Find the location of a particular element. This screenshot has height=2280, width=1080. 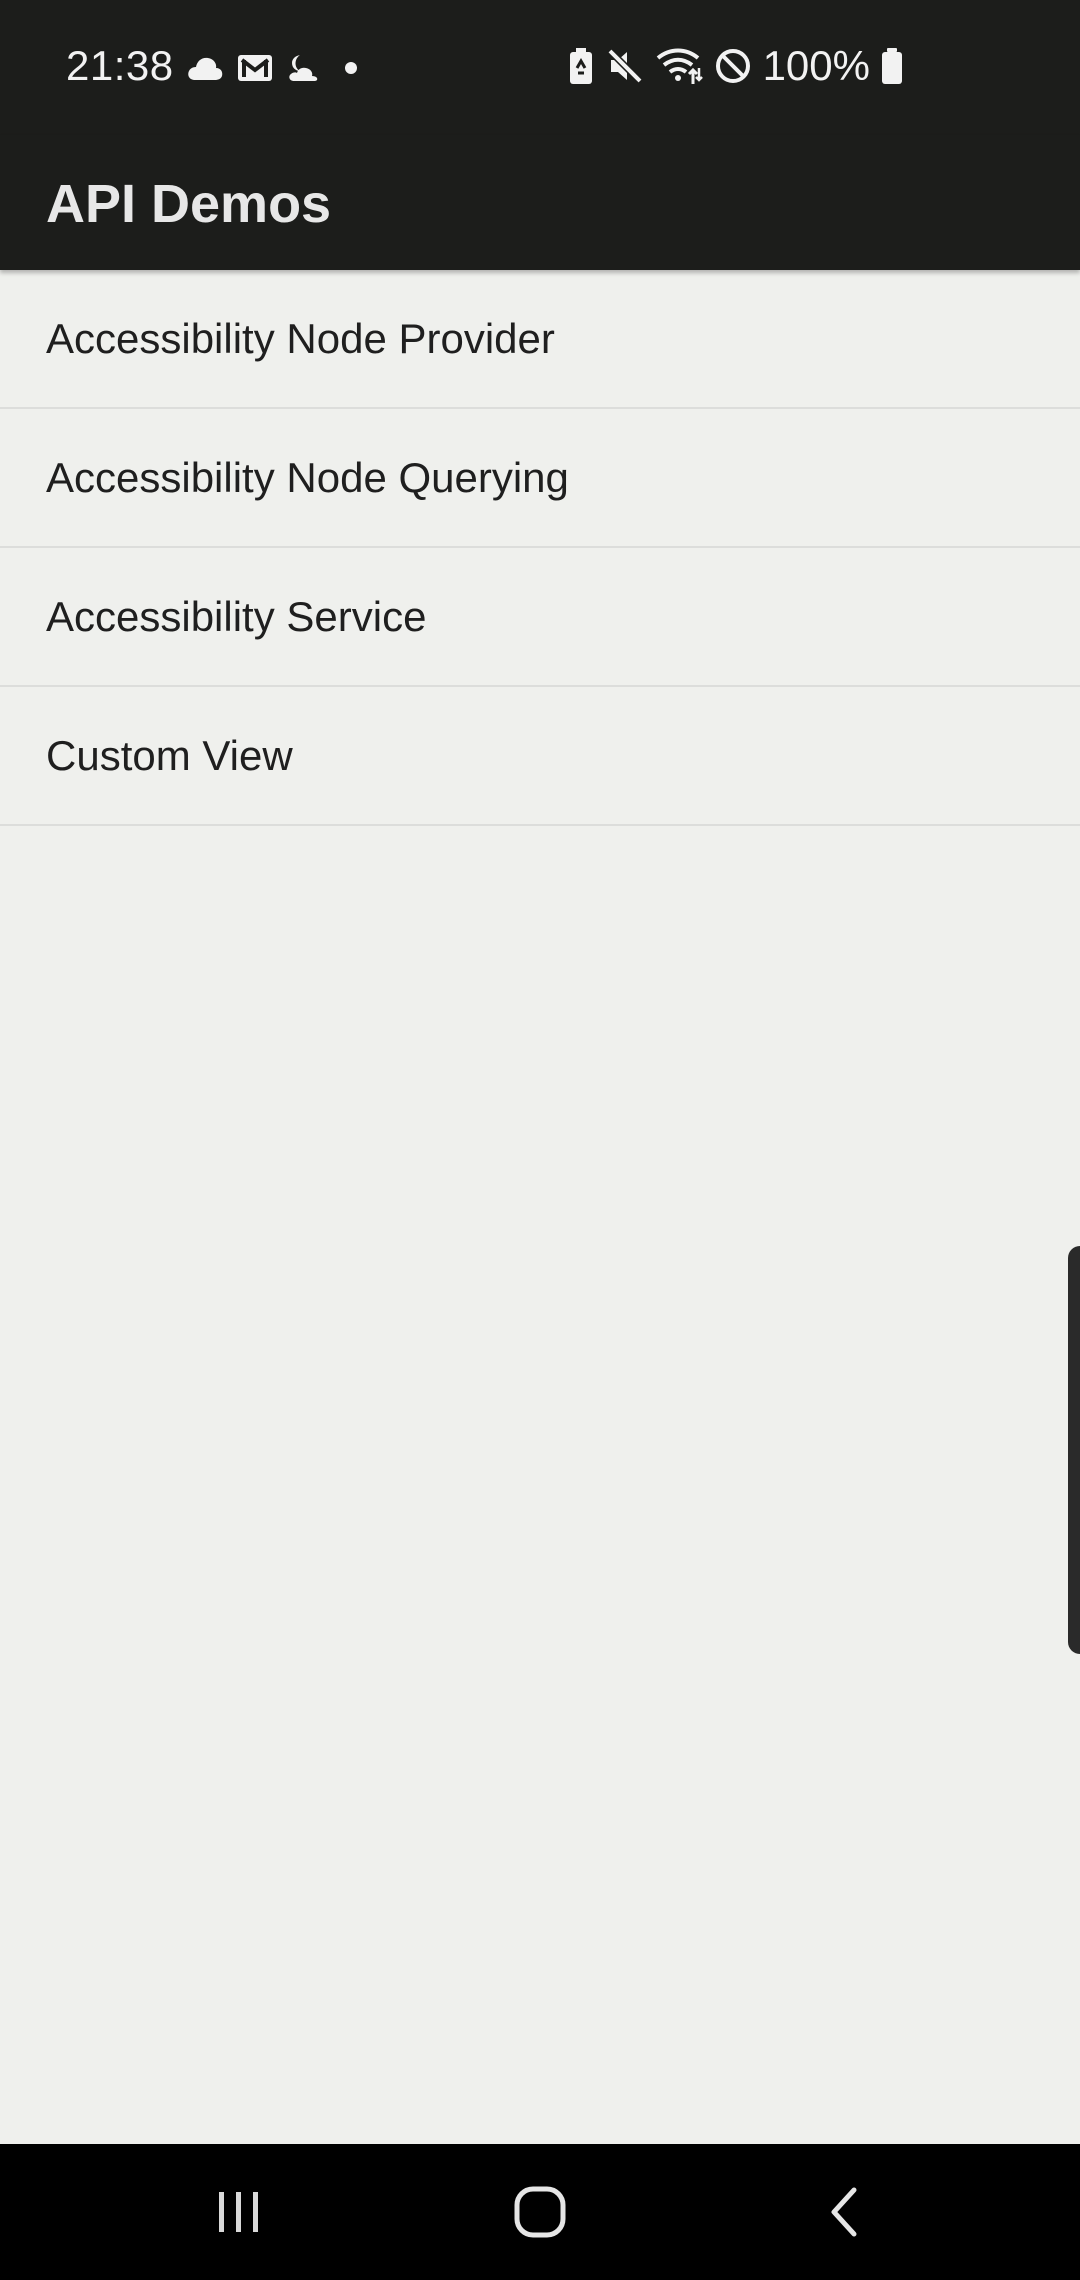

battery-percent: 100% is located at coordinates (816, 65).